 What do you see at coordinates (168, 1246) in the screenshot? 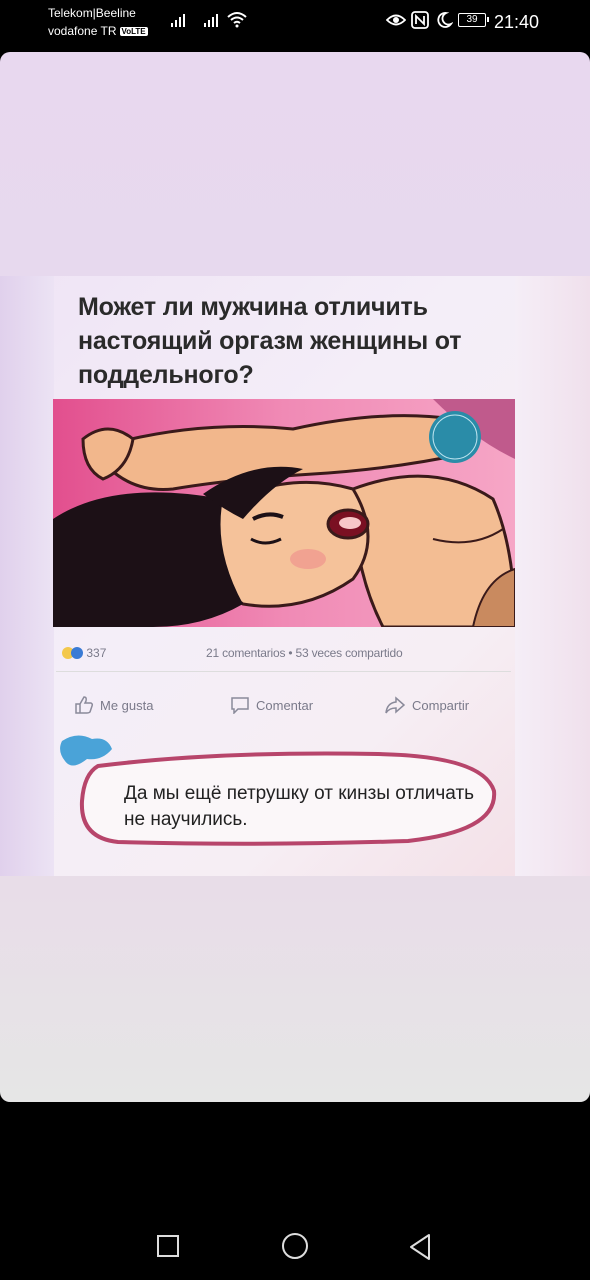
I see `recent-apps-icon` at bounding box center [168, 1246].